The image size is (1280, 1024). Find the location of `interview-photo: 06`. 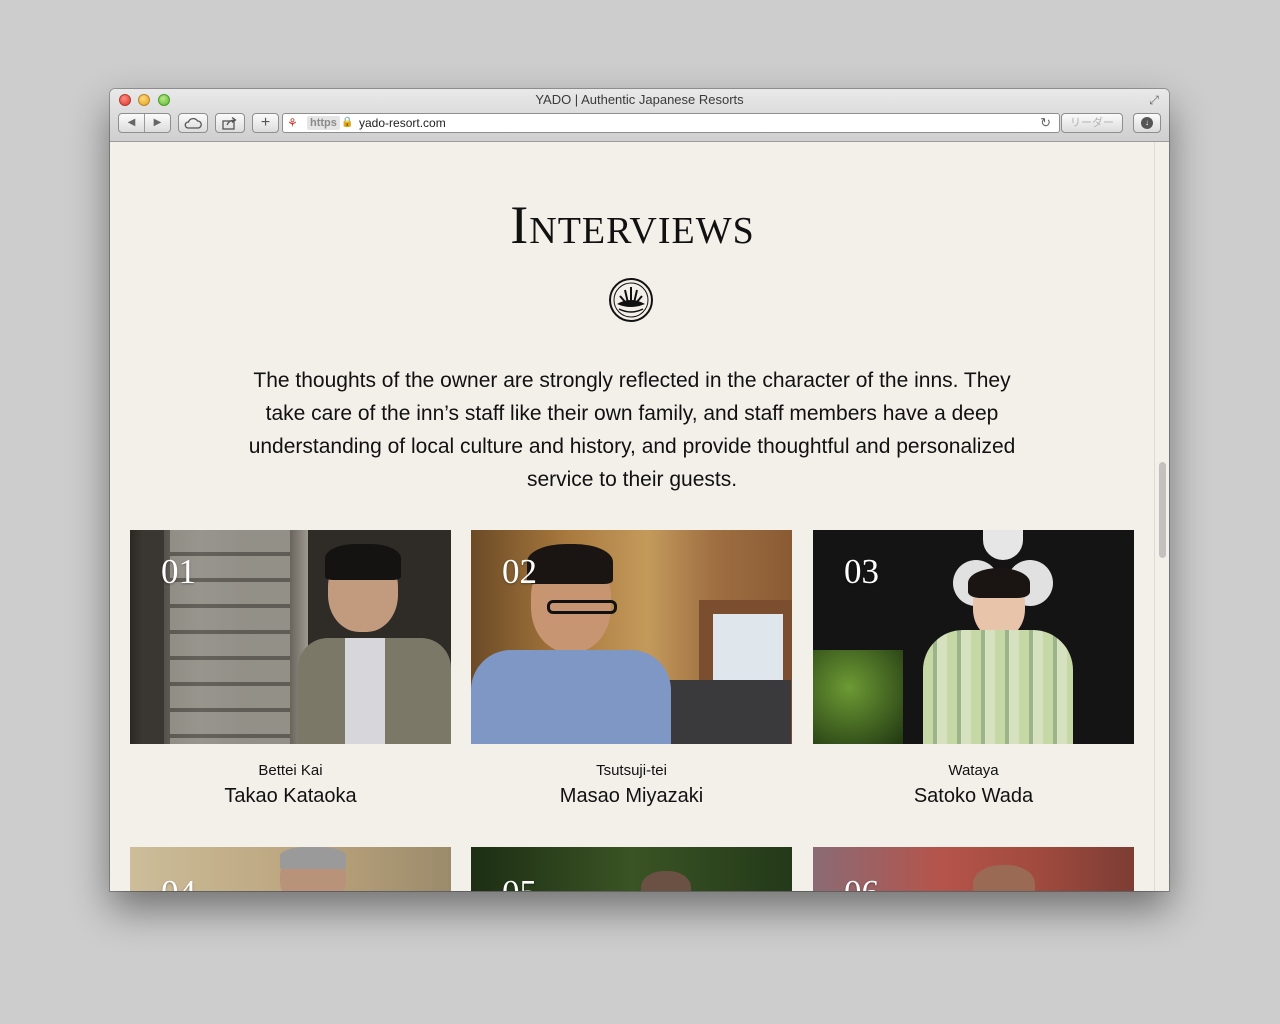

interview-photo: 06 is located at coordinates (973, 869).